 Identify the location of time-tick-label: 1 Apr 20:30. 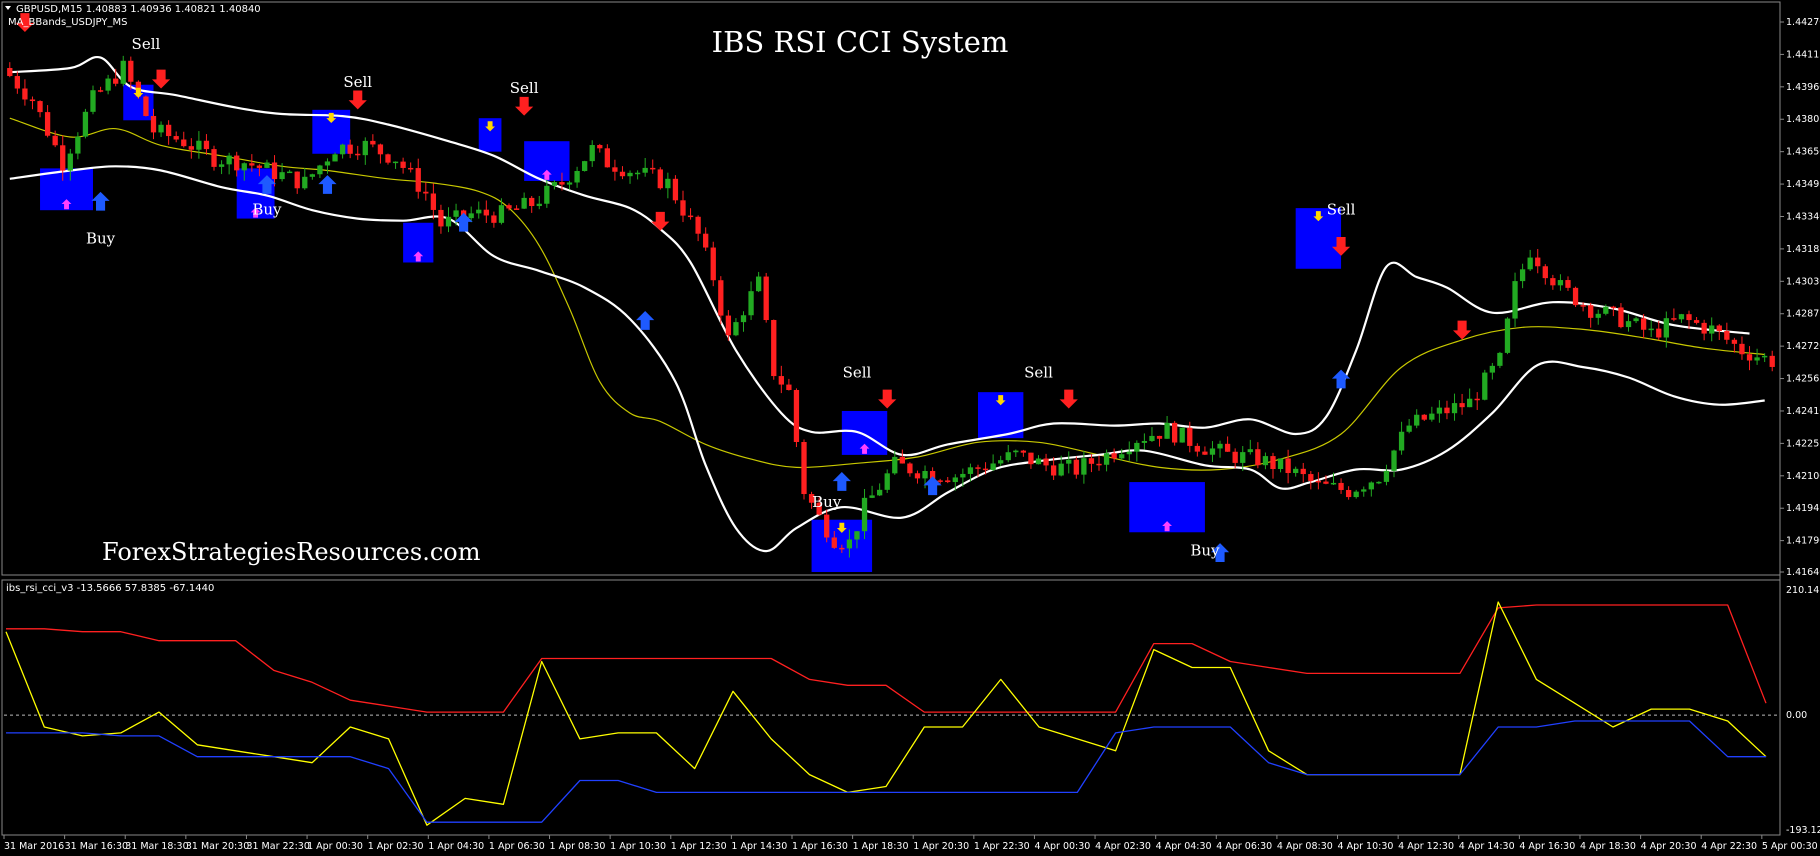
(941, 846).